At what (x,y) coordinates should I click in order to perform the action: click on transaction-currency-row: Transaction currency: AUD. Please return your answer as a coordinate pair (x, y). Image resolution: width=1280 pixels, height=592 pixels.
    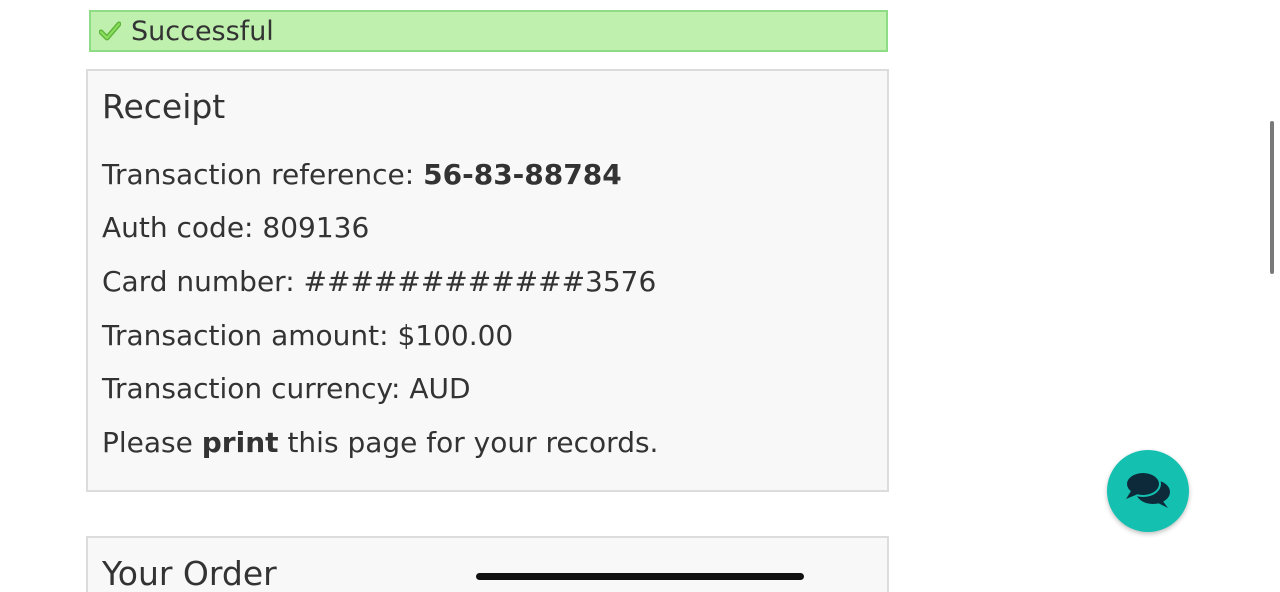
    Looking at the image, I should click on (286, 388).